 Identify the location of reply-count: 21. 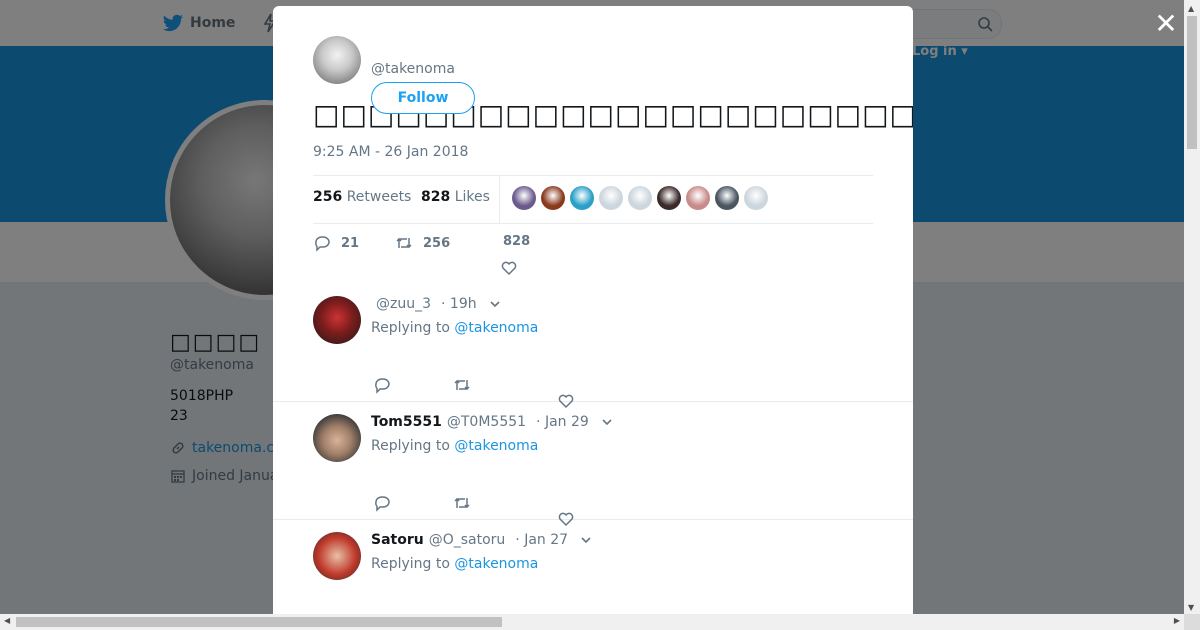
(350, 243).